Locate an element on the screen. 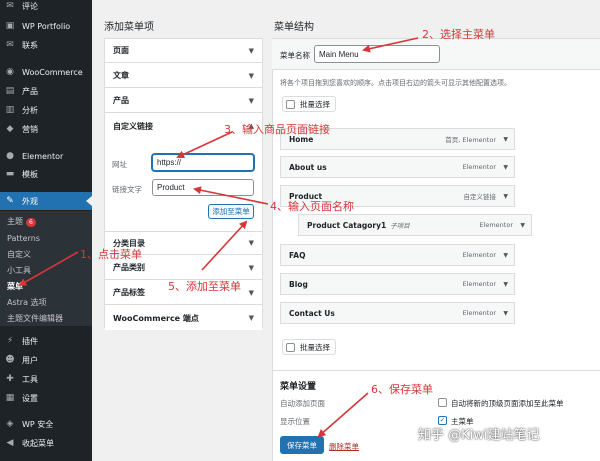  chart-icon: ▥ is located at coordinates (10, 110).